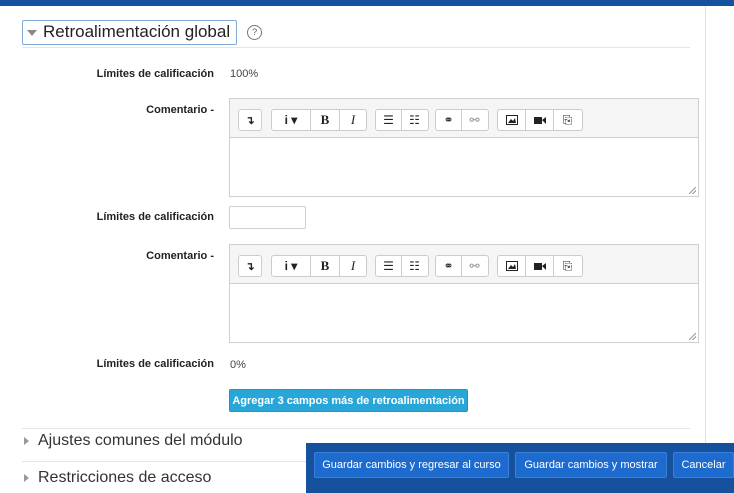 The image size is (734, 493). What do you see at coordinates (140, 440) in the screenshot?
I see `section-title: Ajustes comunes del módulo` at bounding box center [140, 440].